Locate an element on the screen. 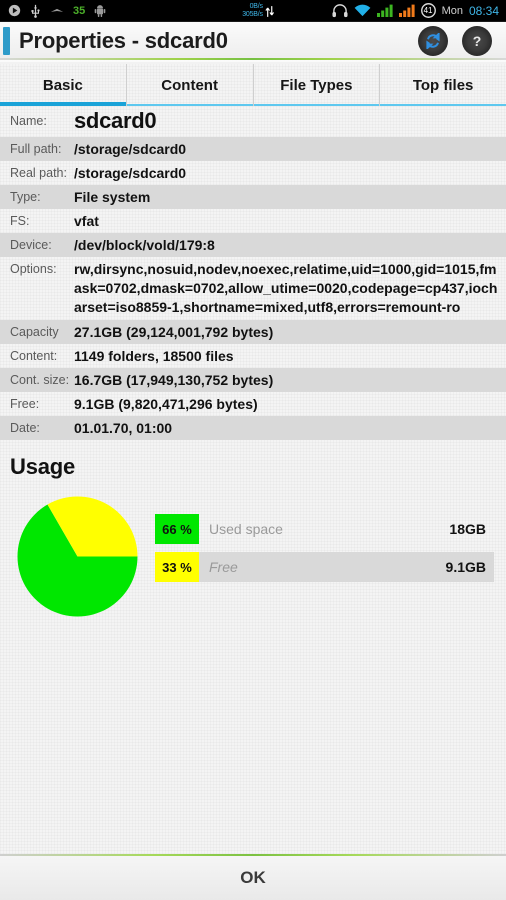  net-download-rate: 305B/s is located at coordinates (252, 14).